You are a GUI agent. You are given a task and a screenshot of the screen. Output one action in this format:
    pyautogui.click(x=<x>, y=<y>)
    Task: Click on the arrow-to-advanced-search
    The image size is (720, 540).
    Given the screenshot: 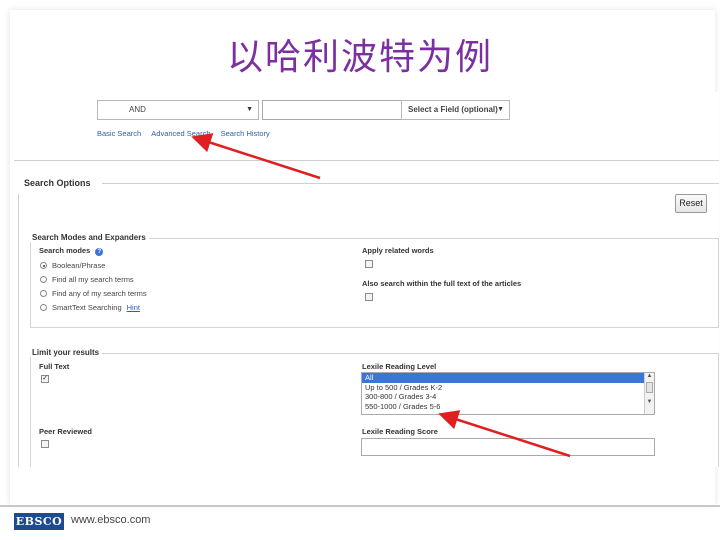 What is the action you would take?
    pyautogui.click(x=256, y=156)
    